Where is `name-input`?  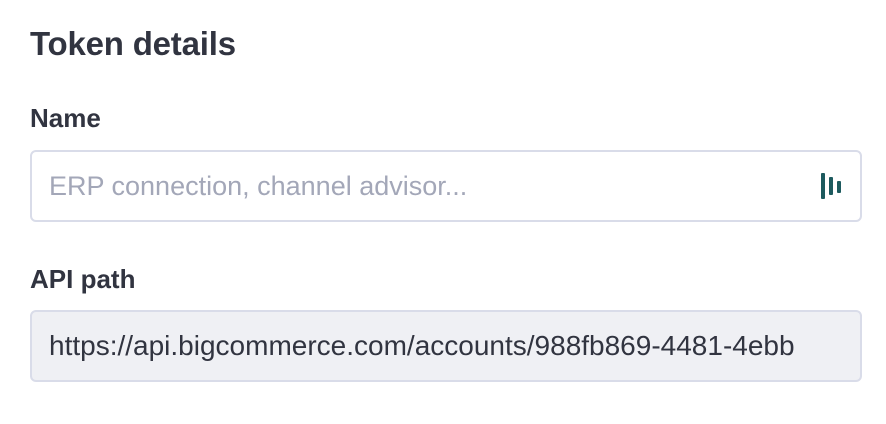
name-input is located at coordinates (422, 186).